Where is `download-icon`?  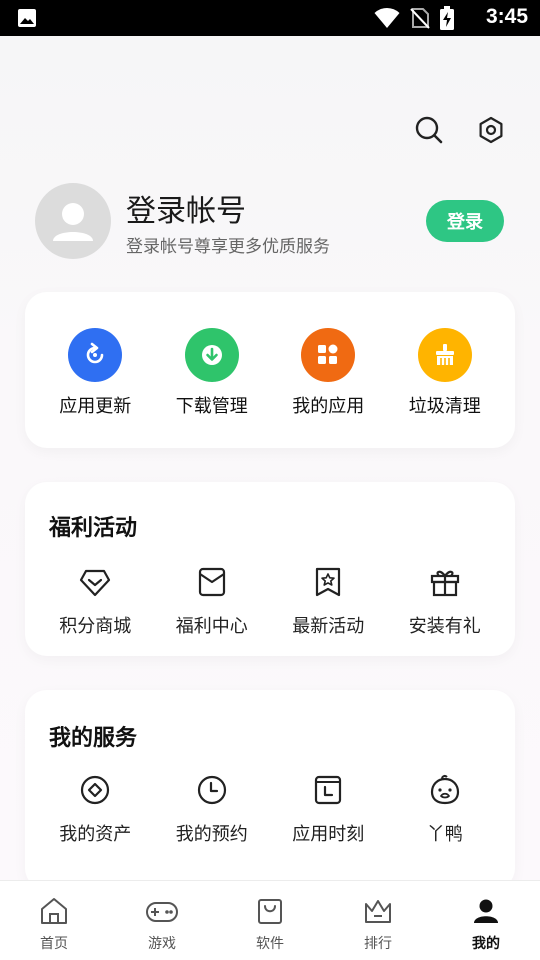 download-icon is located at coordinates (211, 355).